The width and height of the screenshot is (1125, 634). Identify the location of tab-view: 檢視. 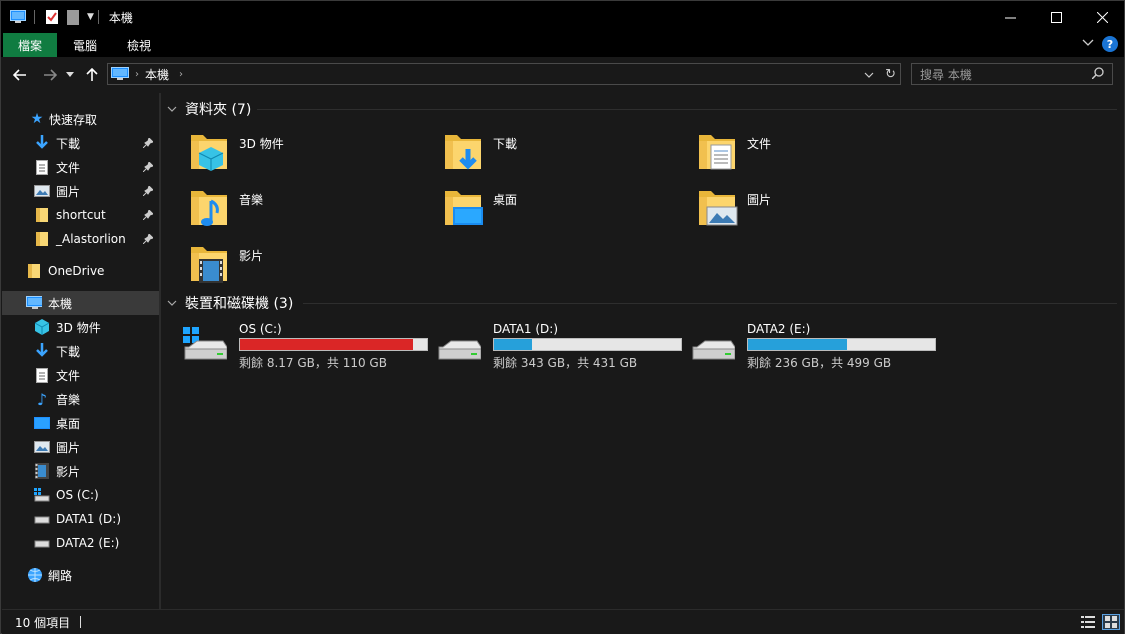
(139, 45).